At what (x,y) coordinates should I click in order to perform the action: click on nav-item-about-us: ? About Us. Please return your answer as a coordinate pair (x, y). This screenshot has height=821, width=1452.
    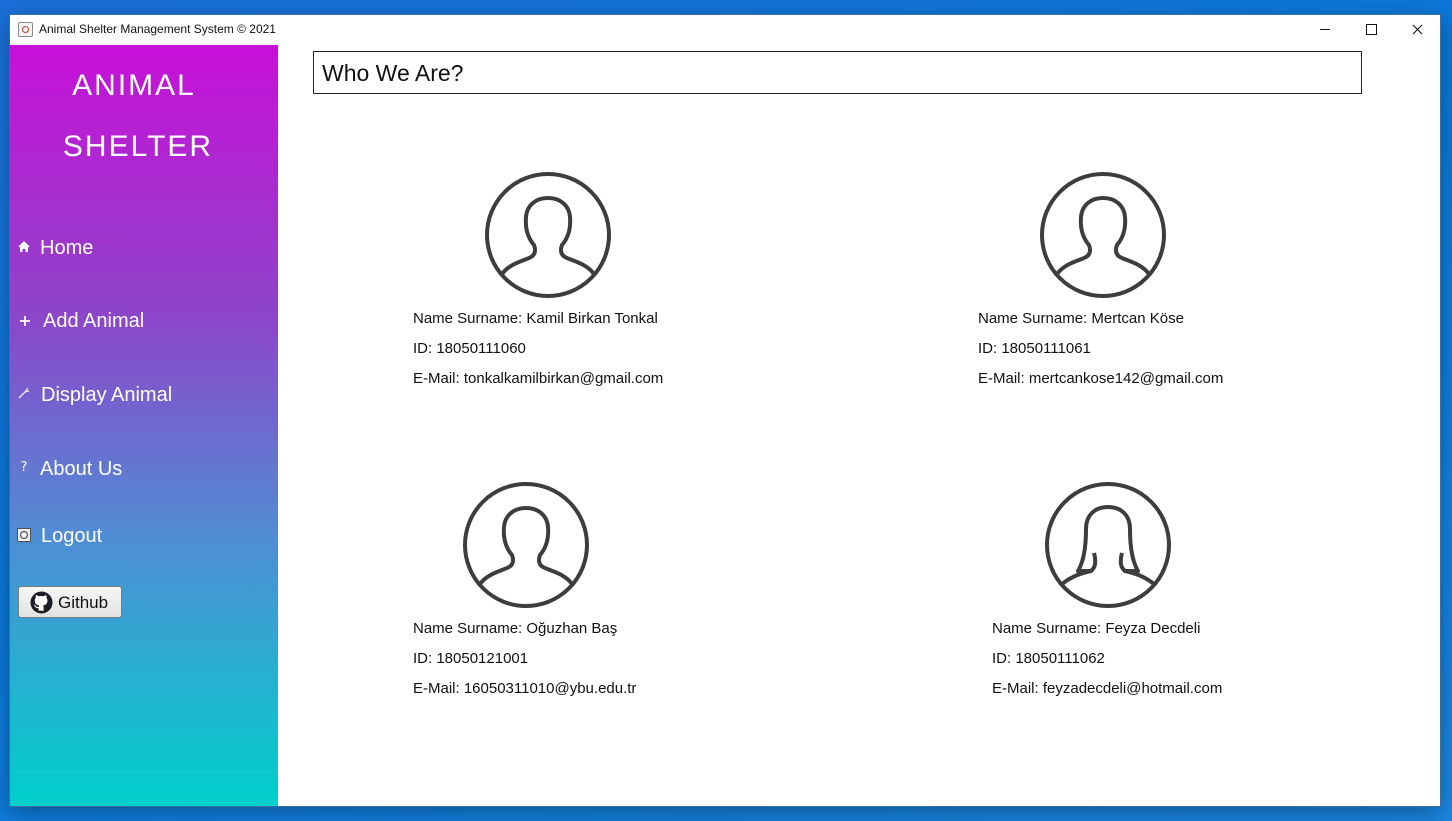
    Looking at the image, I should click on (144, 471).